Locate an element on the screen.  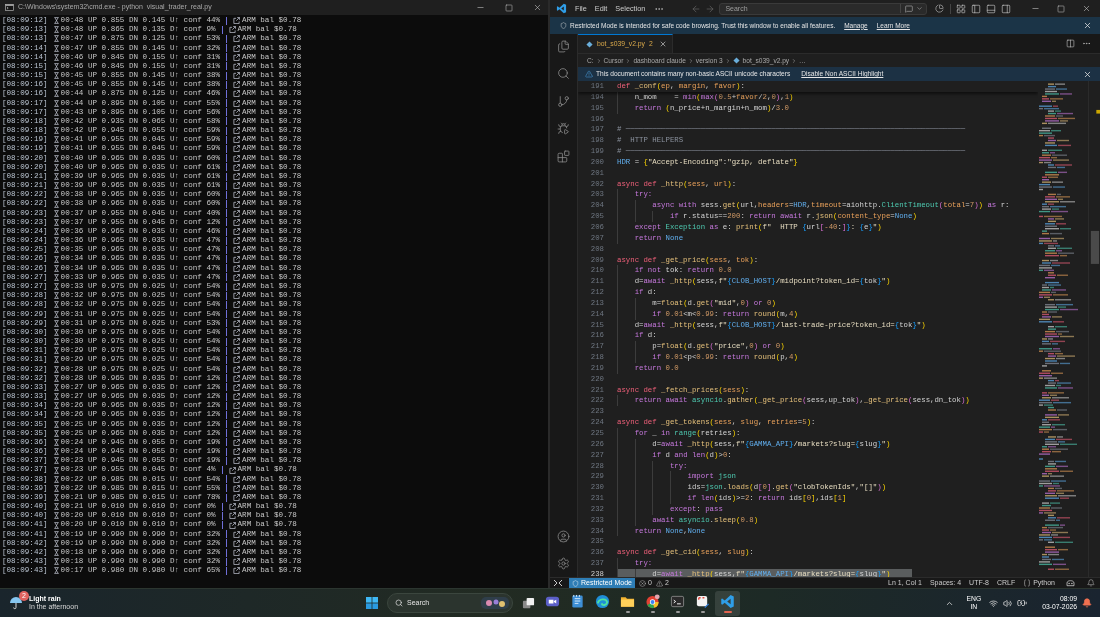
caret-icon is located at coordinates (920, 8).